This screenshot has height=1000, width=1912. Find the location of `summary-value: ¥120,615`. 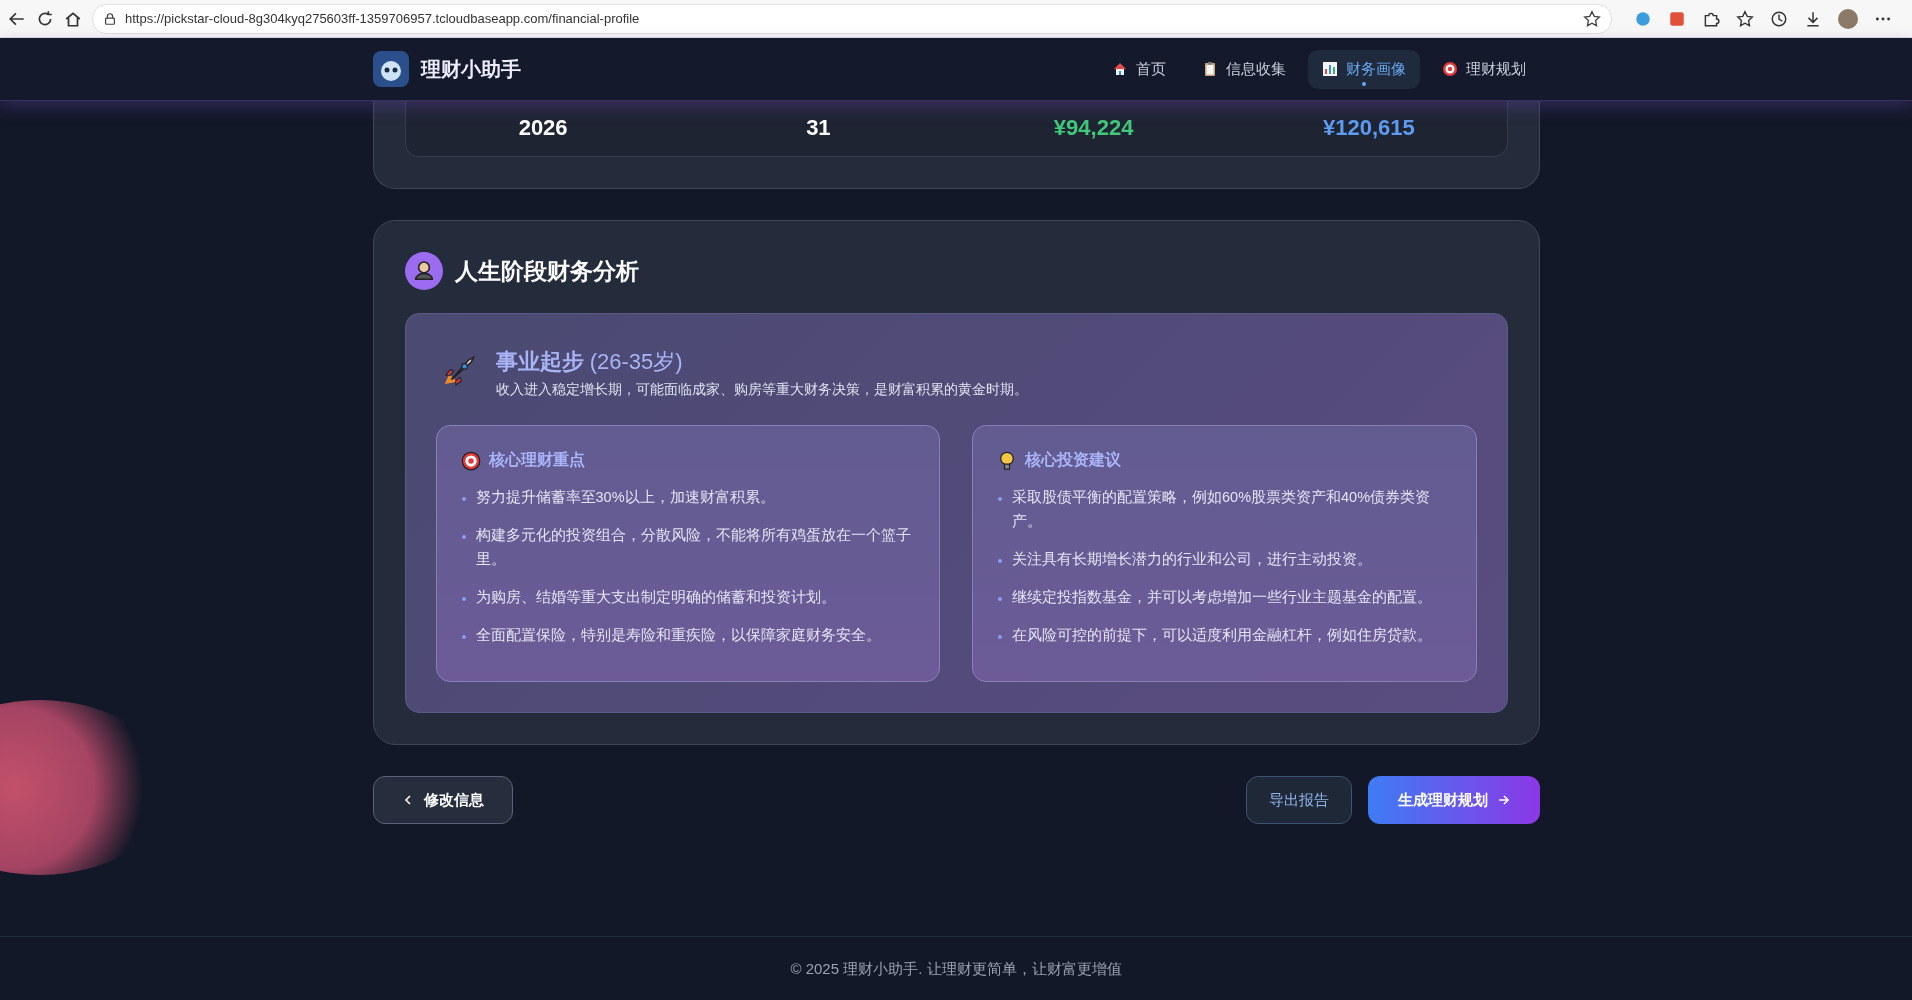

summary-value: ¥120,615 is located at coordinates (1369, 128).